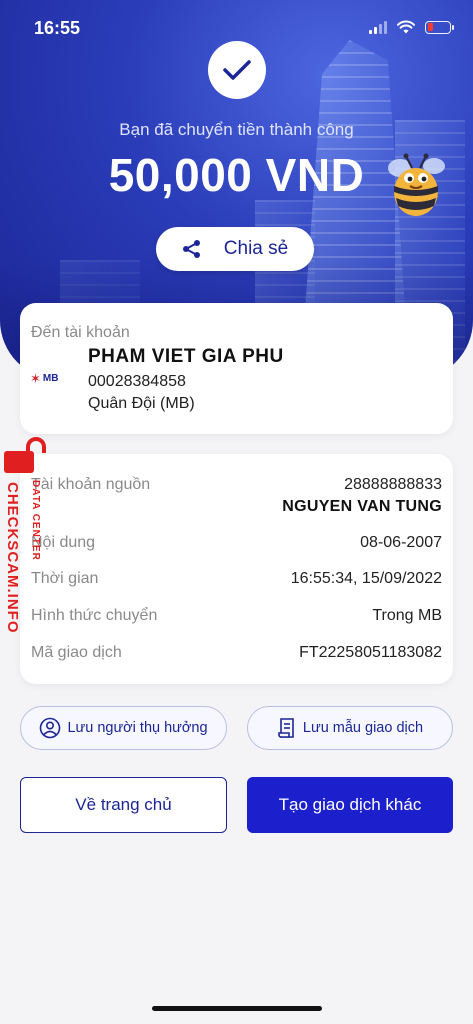  What do you see at coordinates (286, 728) in the screenshot?
I see `receipt-icon` at bounding box center [286, 728].